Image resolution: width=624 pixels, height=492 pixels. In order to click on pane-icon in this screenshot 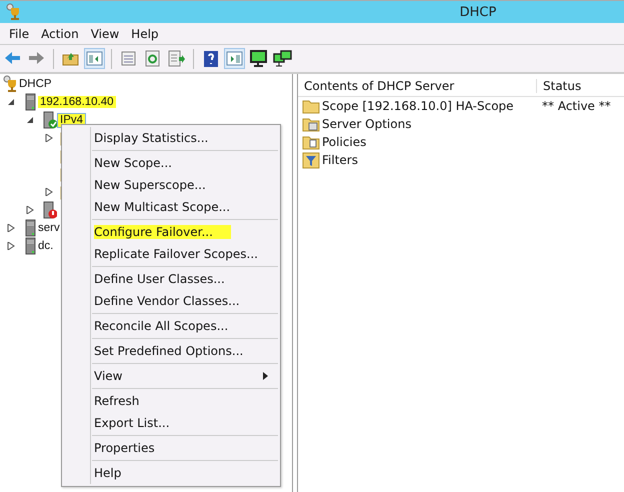, I will do `click(94, 58)`.